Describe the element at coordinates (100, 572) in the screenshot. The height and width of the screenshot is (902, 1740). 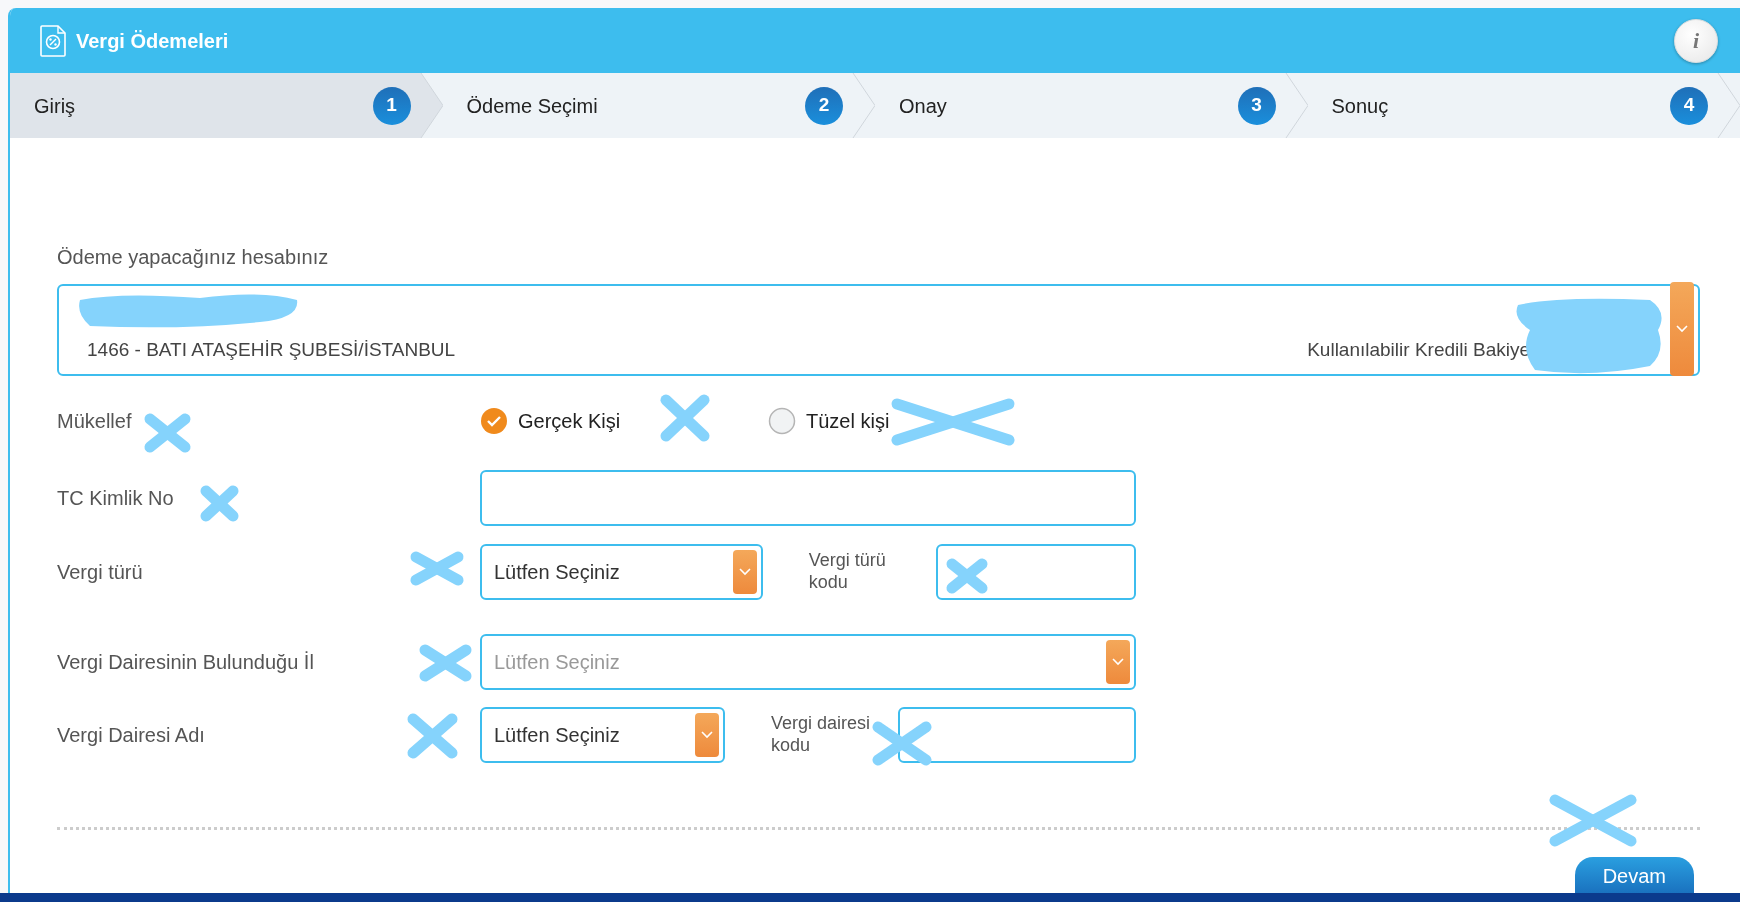
I see `field-label: Vergi türü` at that location.